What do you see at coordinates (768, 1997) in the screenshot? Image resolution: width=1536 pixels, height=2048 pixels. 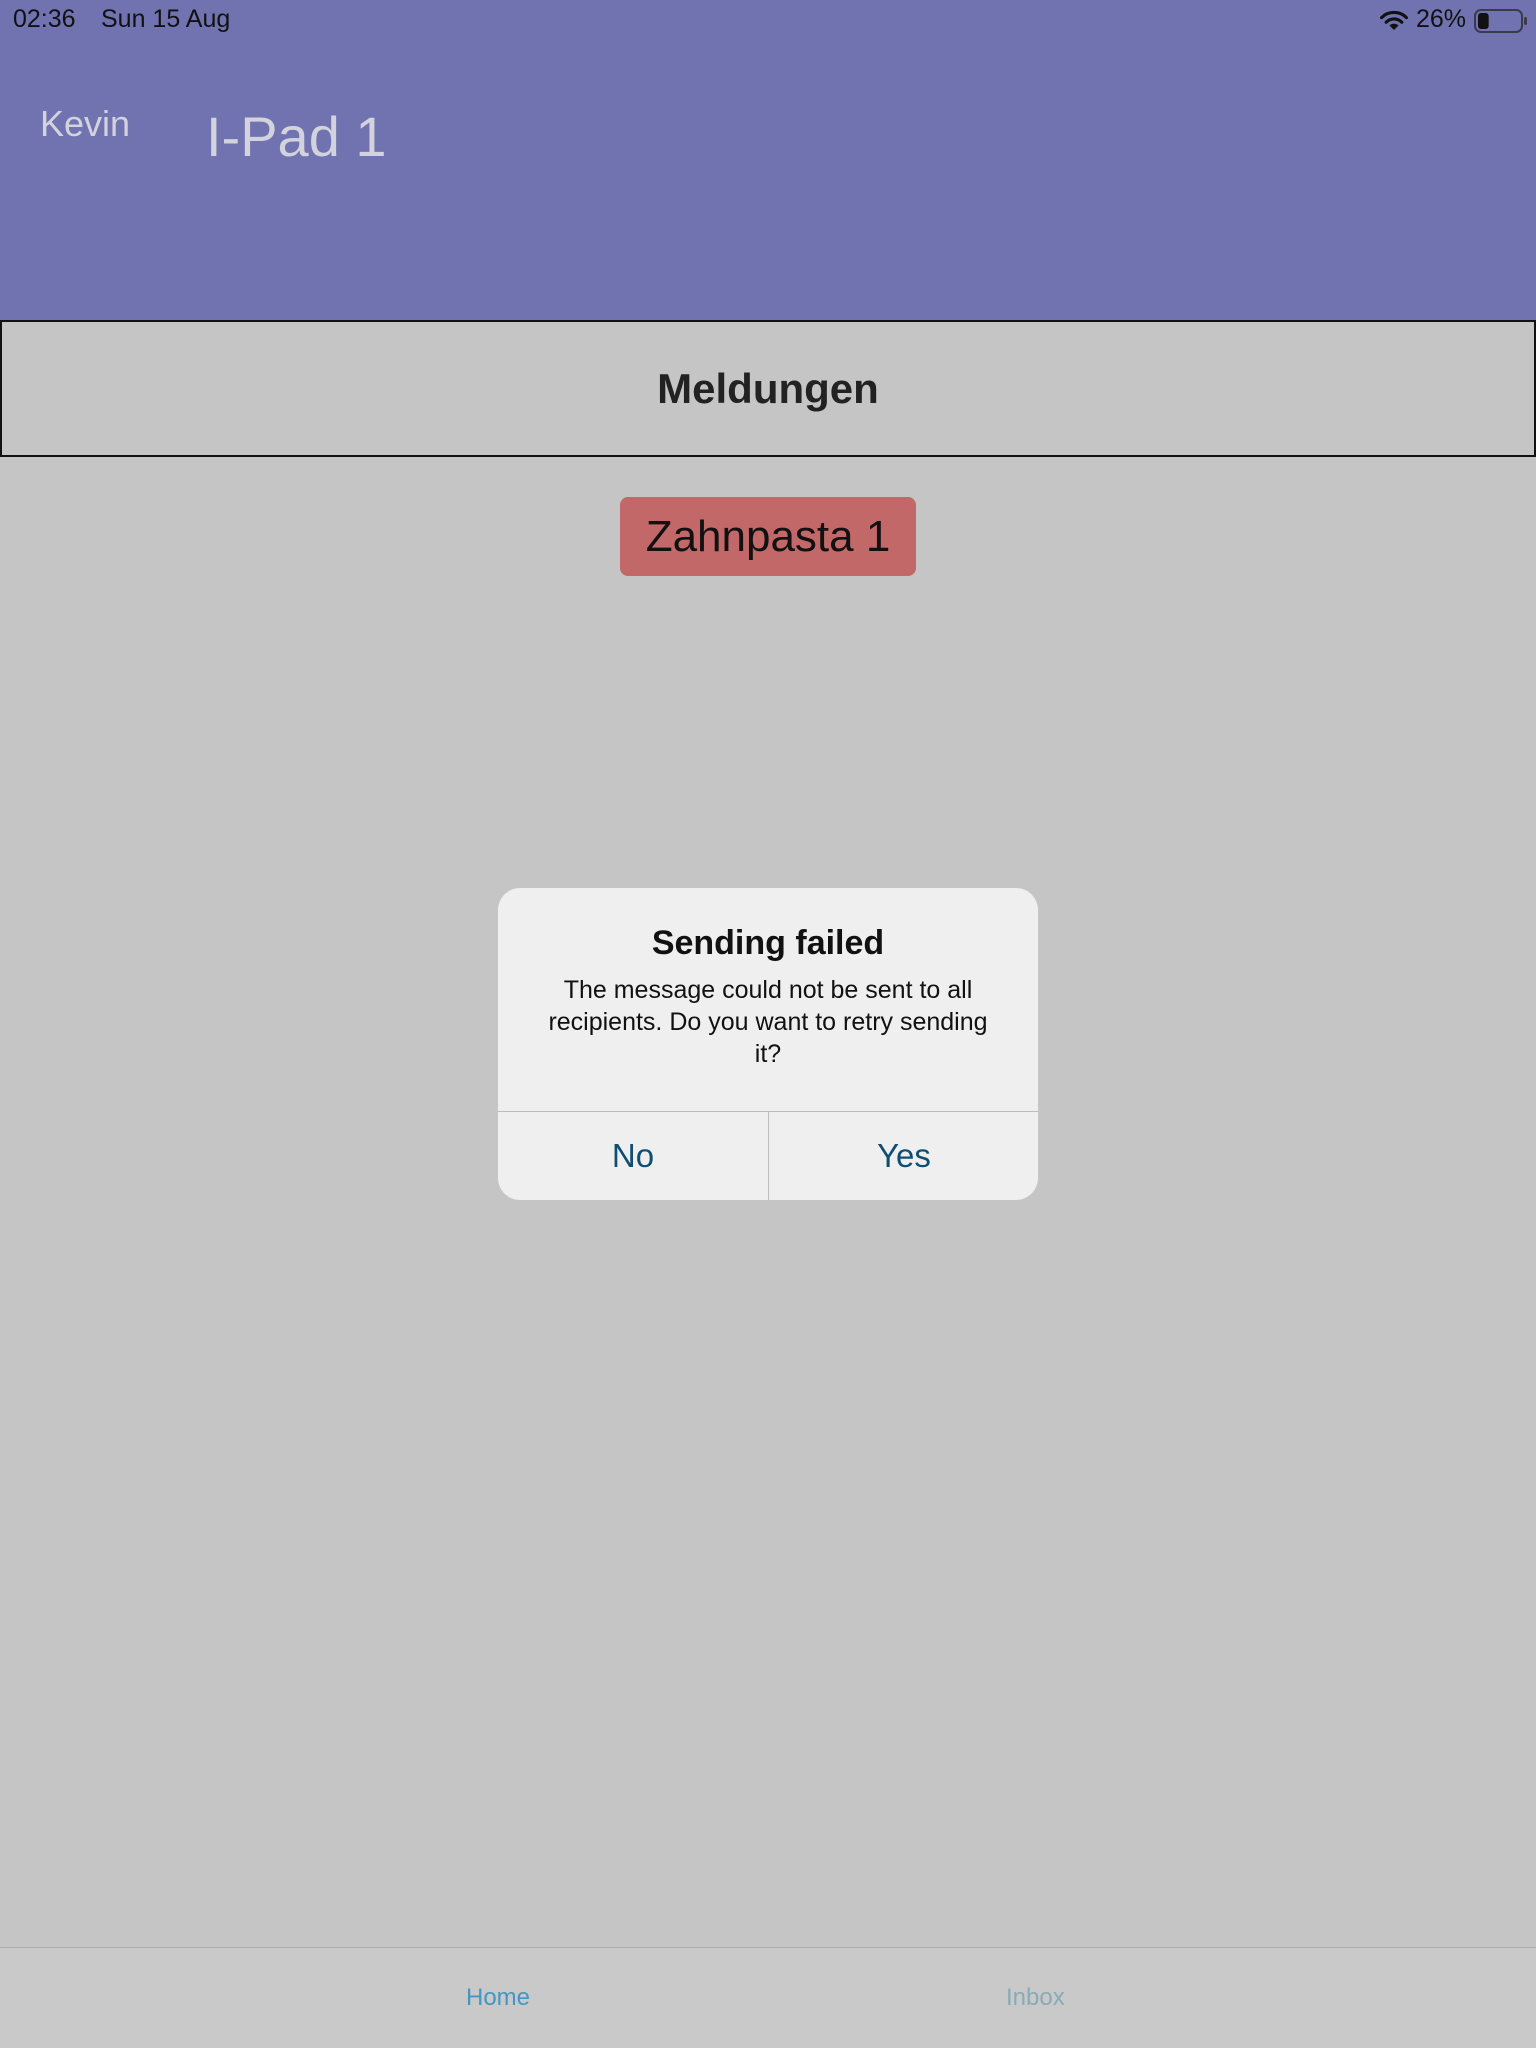 I see `tab-bar: Home Inbox` at bounding box center [768, 1997].